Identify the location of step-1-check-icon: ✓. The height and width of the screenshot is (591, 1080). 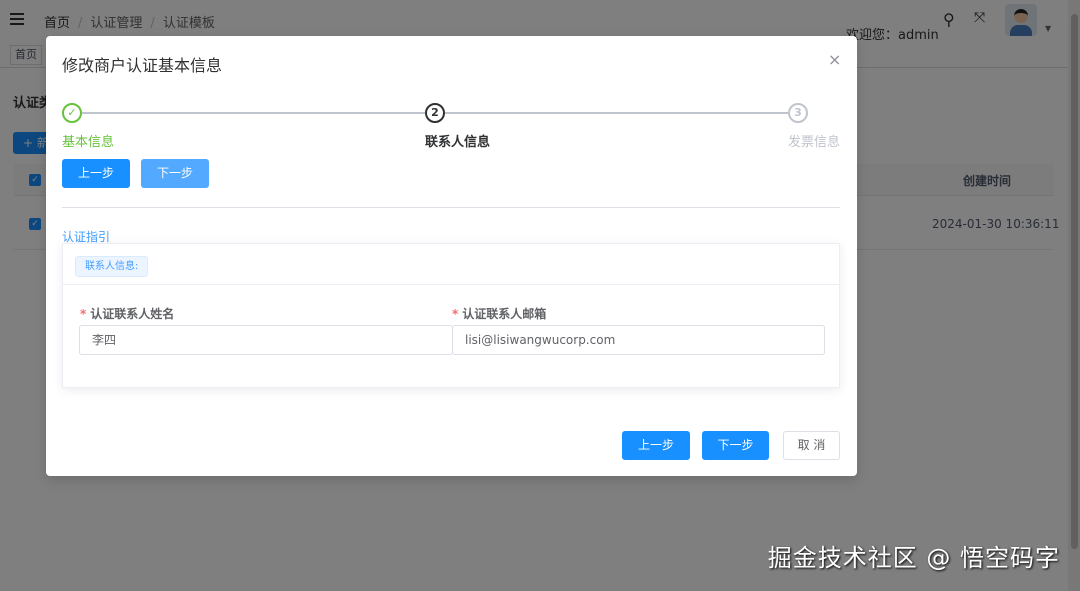
(72, 113).